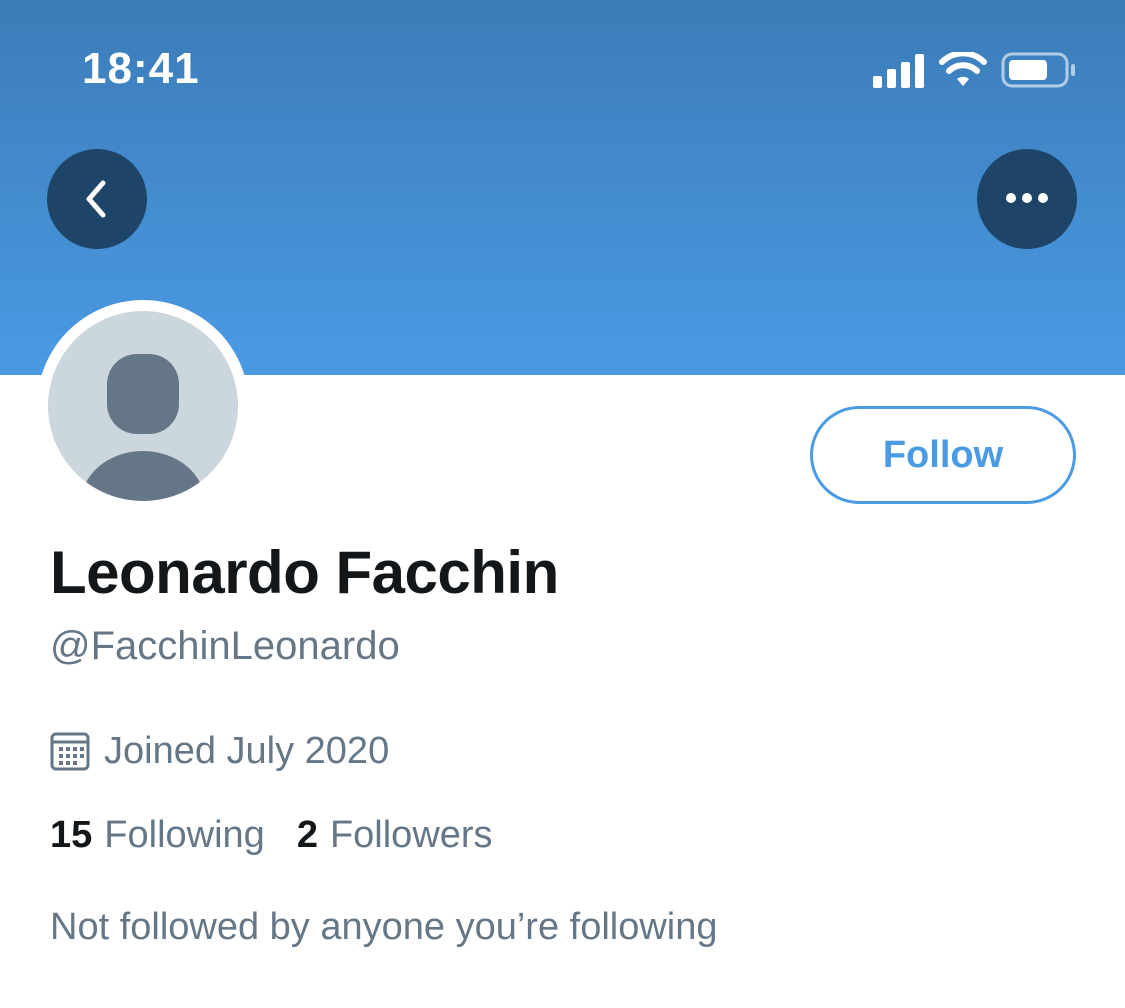 The width and height of the screenshot is (1125, 1008). What do you see at coordinates (70, 751) in the screenshot?
I see `calendar-icon` at bounding box center [70, 751].